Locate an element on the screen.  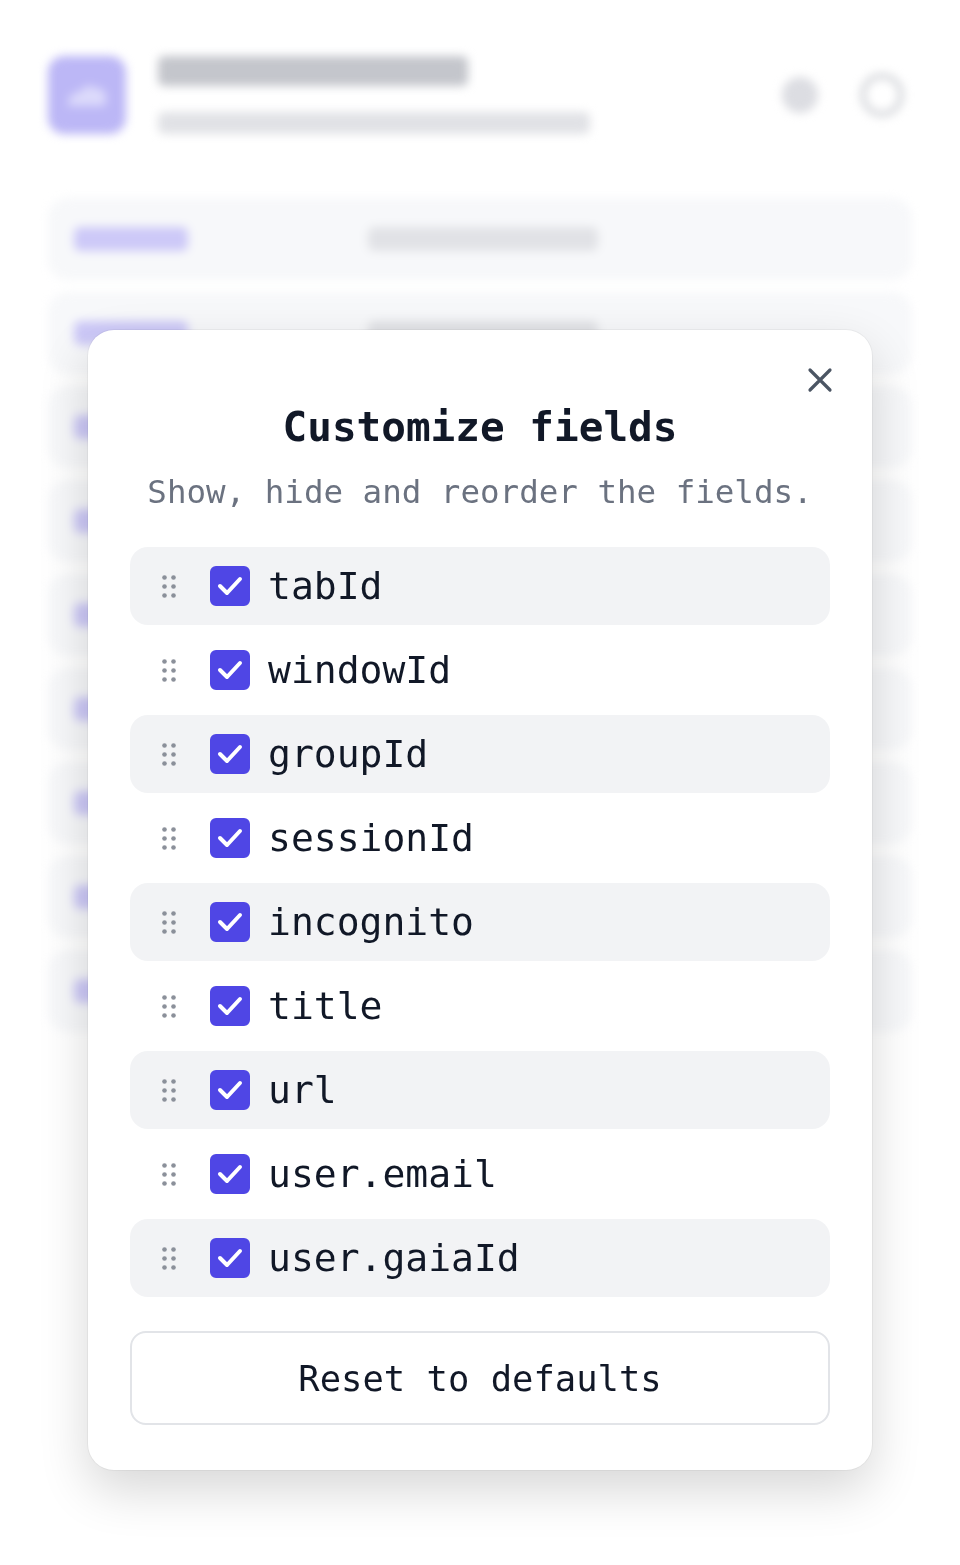
field-label: groupId is located at coordinates (348, 754).